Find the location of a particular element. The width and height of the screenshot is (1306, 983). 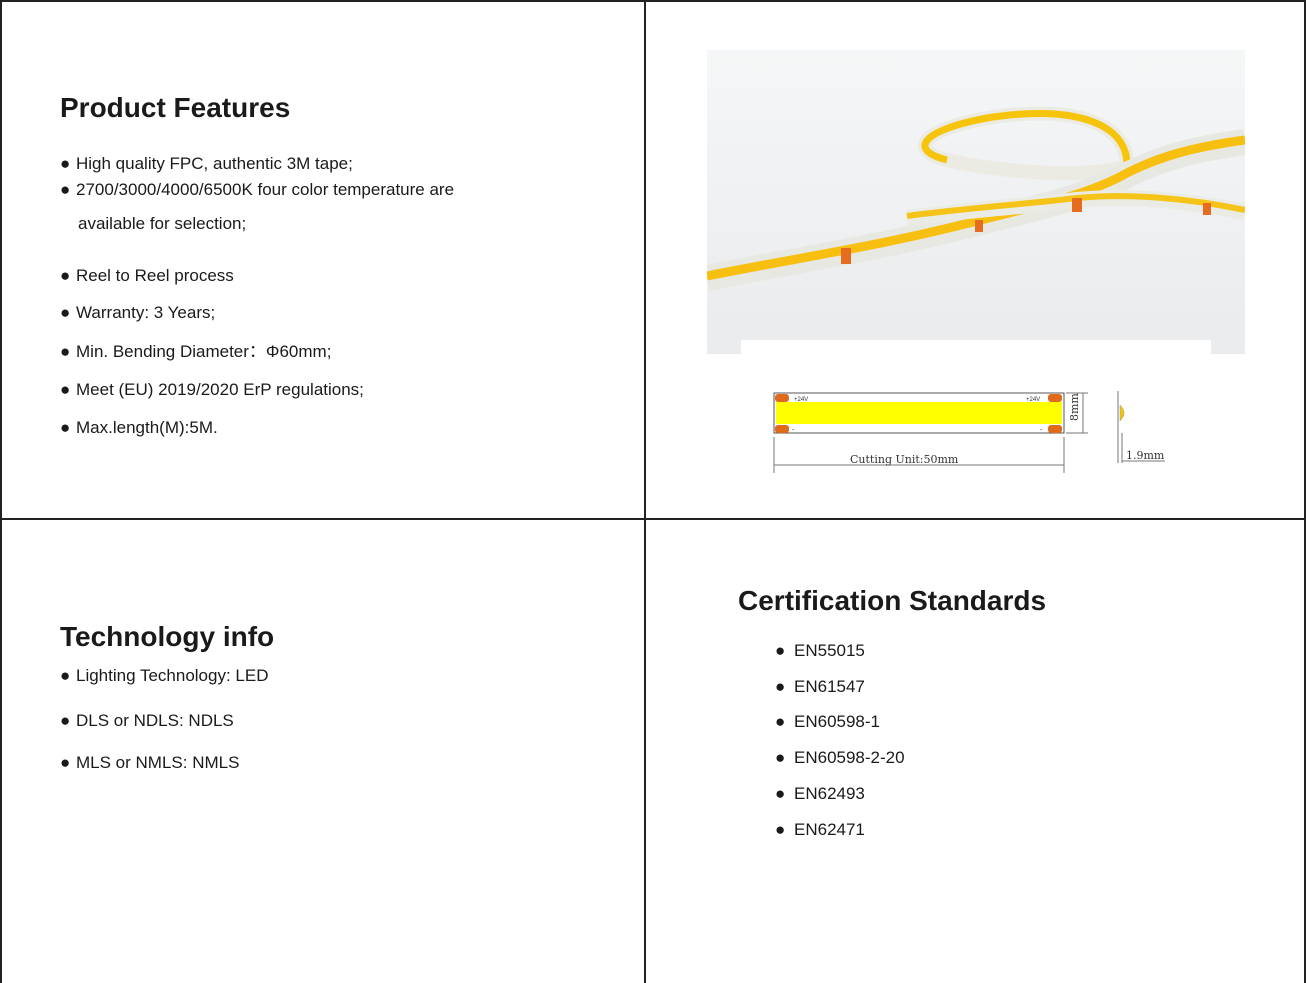

list-item: ● Reel to Reel process is located at coordinates (147, 275).